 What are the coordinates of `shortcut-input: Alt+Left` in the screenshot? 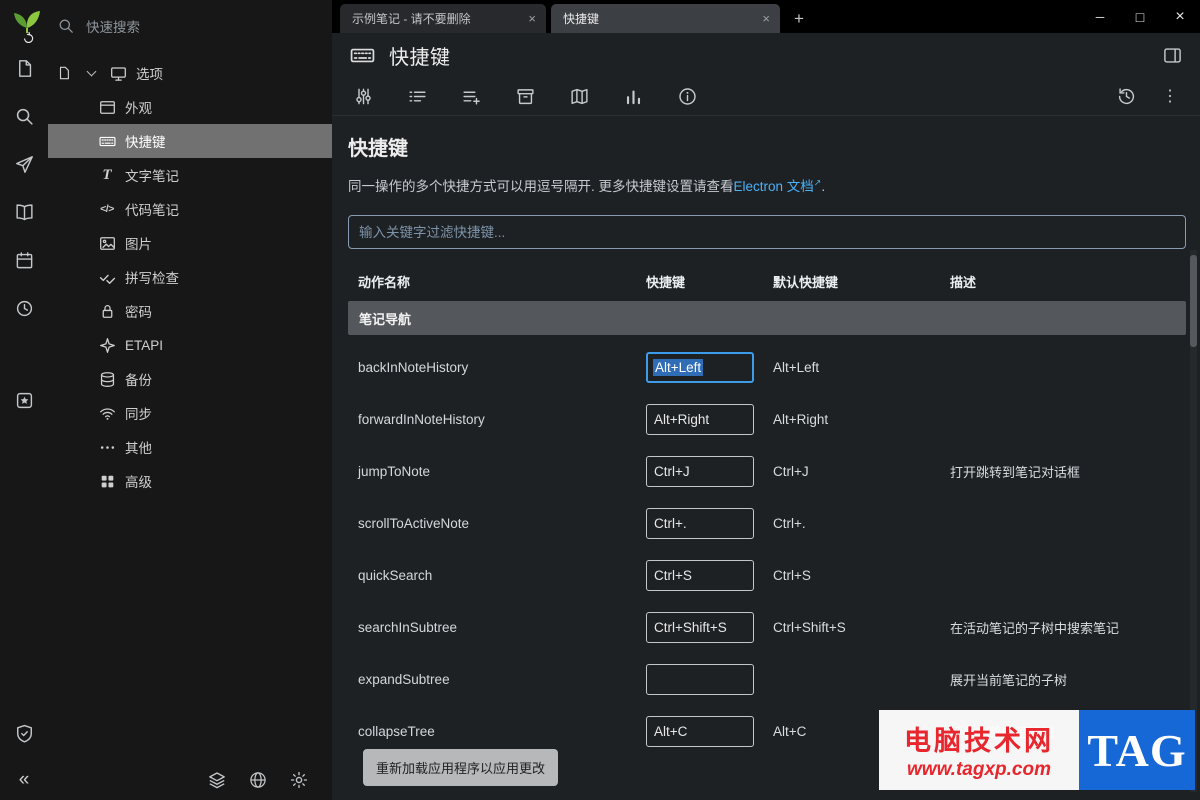 It's located at (700, 367).